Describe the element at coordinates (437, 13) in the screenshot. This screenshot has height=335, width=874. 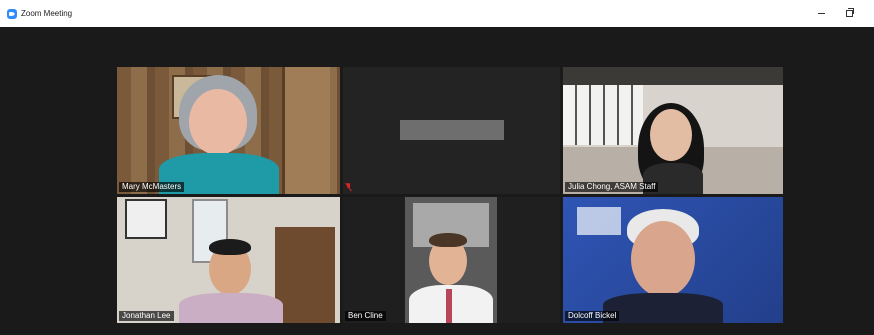
I see `title-bar: Zoom Meeting` at that location.